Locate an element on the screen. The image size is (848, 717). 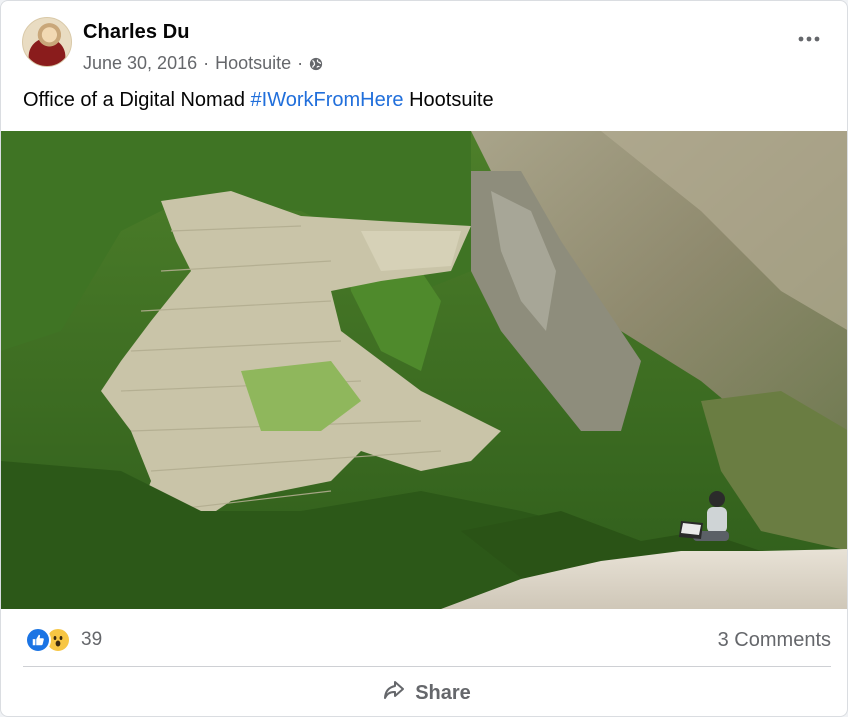
action-divider is located at coordinates (427, 666).